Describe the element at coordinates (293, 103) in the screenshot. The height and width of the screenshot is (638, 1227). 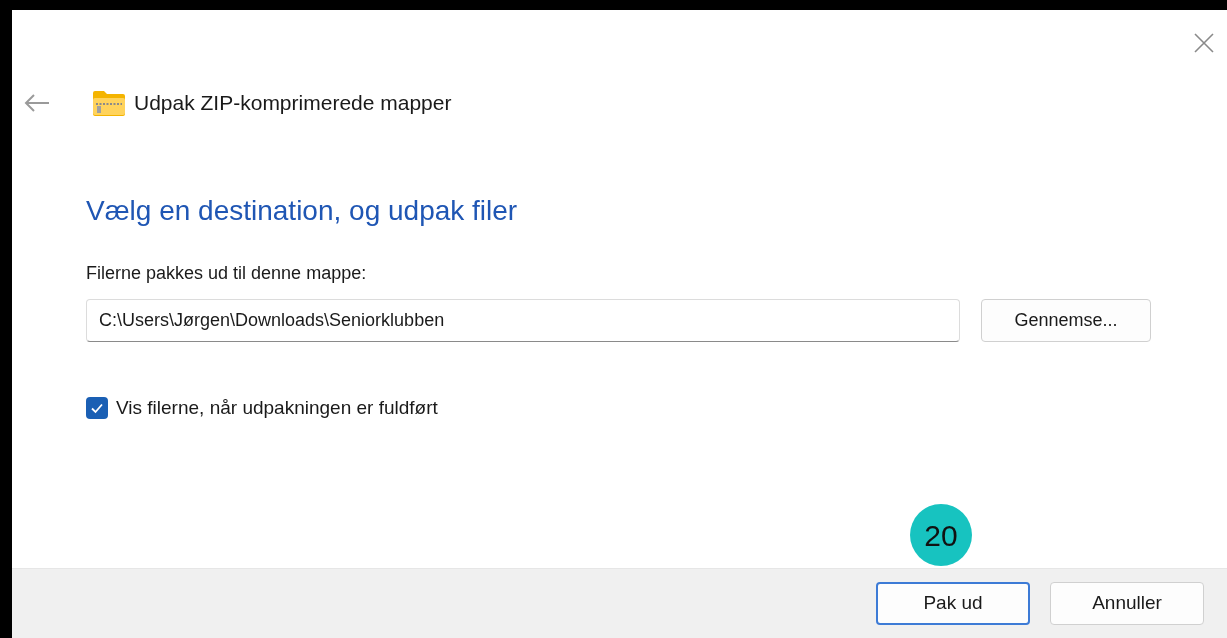
I see `window-title: Udpak ZIP-komprimerede mapper` at that location.